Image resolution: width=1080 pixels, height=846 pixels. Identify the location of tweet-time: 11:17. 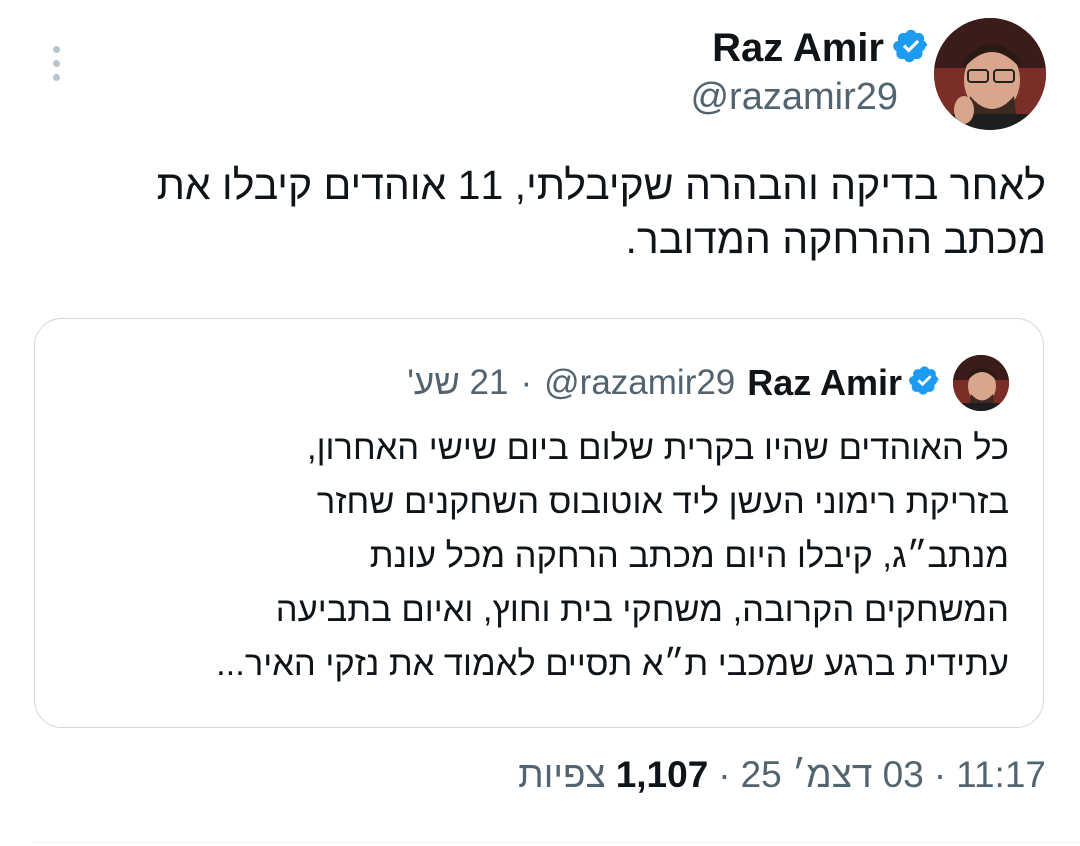
(1001, 775).